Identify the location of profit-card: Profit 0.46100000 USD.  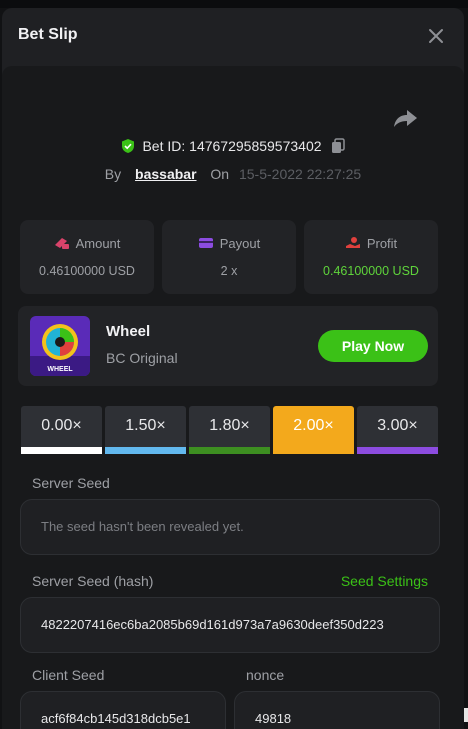
(371, 257).